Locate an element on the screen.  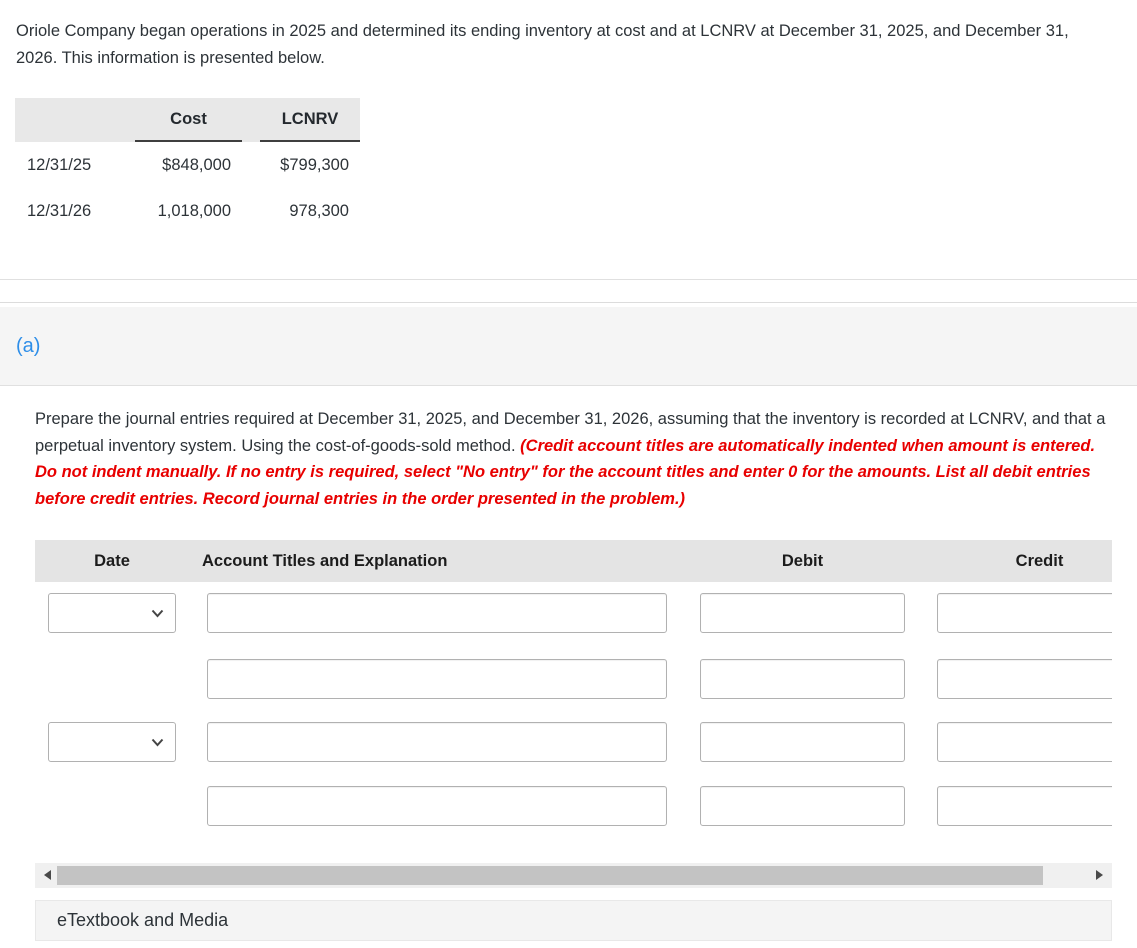
part-a-header-band: (a) is located at coordinates (568, 346).